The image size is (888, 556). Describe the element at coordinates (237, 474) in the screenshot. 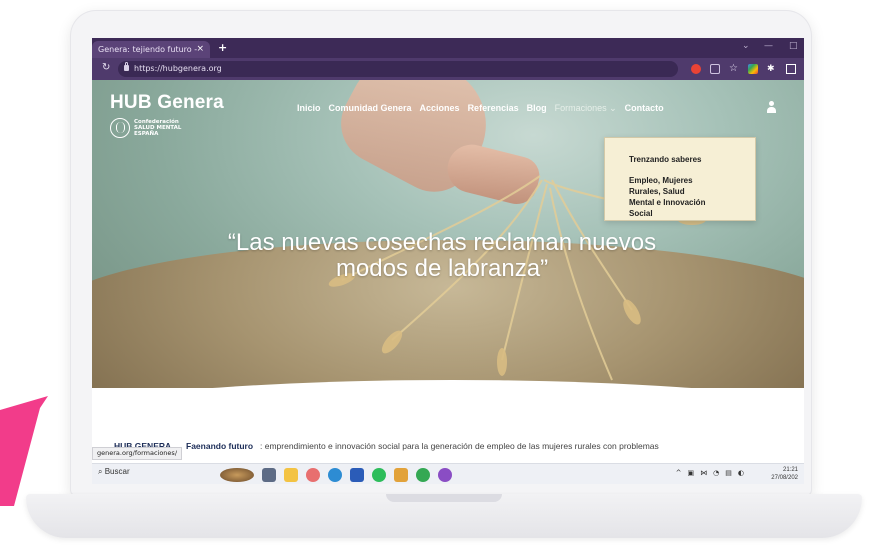

I see `weather-widget-icon` at that location.